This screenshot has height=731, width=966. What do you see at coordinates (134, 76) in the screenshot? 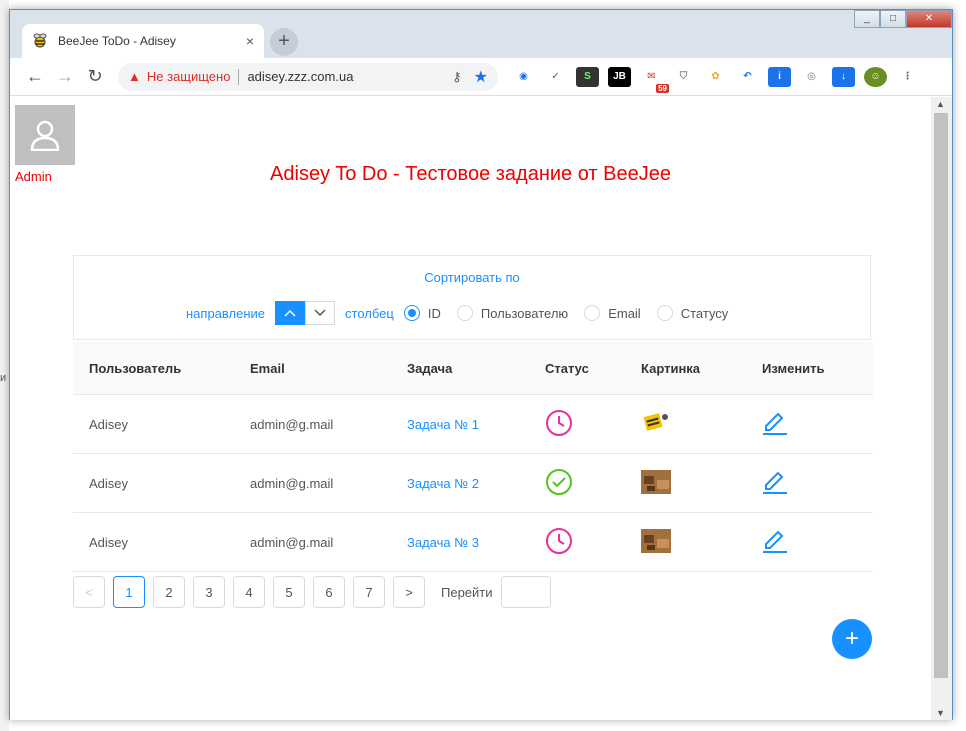
I see `warning-icon: ▲` at bounding box center [134, 76].